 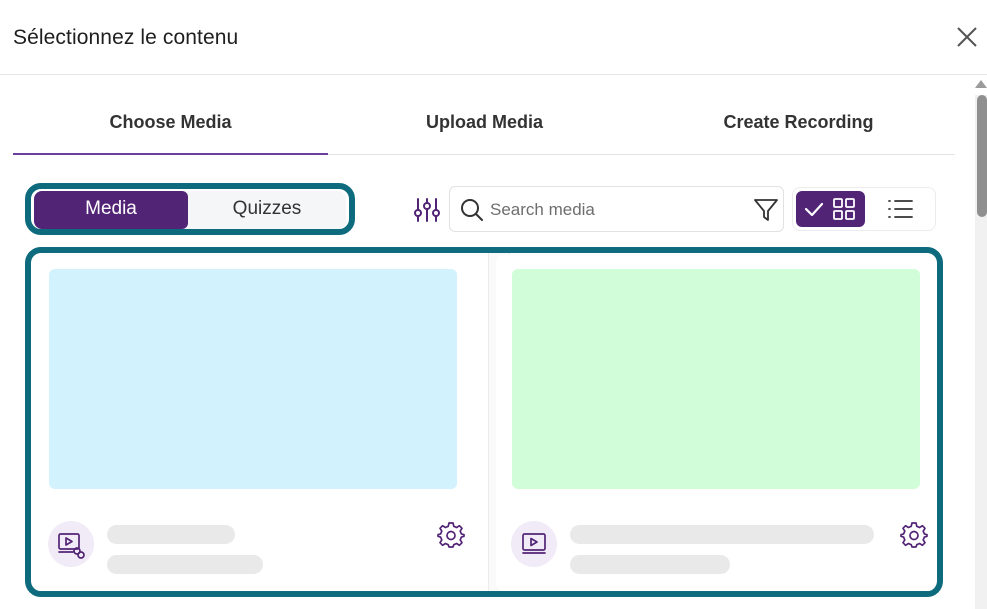 I want to click on video-icon, so click(x=534, y=543).